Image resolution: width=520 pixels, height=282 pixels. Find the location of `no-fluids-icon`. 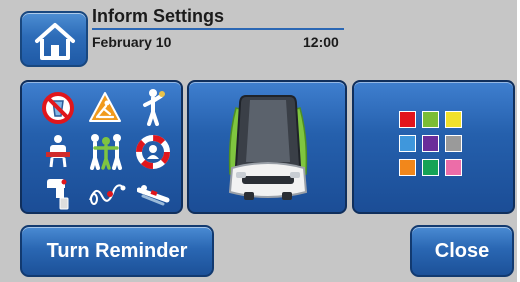

no-fluids-icon is located at coordinates (58, 108).